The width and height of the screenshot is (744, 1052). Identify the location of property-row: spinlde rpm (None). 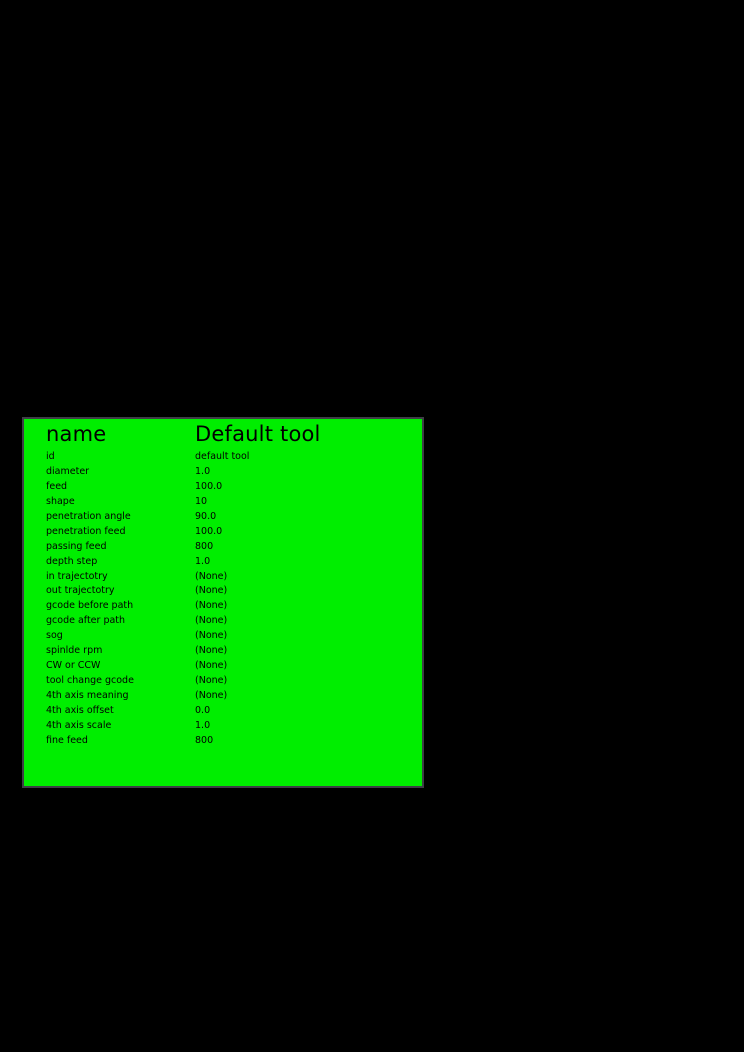
(223, 651).